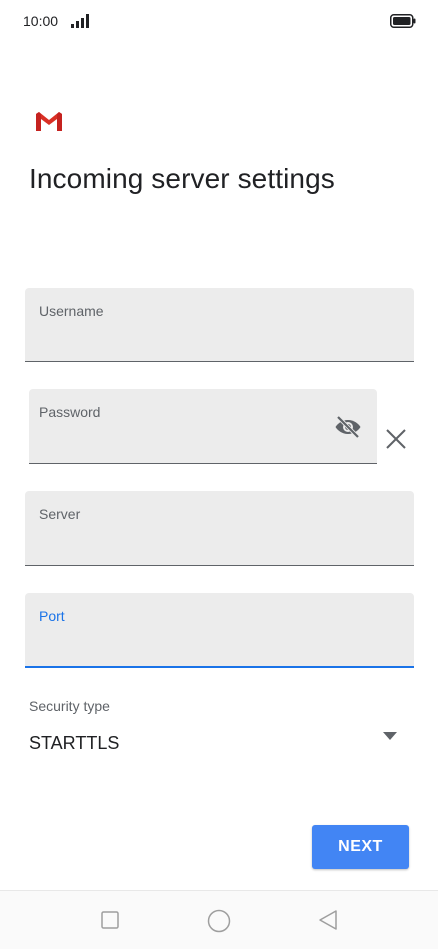  What do you see at coordinates (110, 920) in the screenshot?
I see `square-icon` at bounding box center [110, 920].